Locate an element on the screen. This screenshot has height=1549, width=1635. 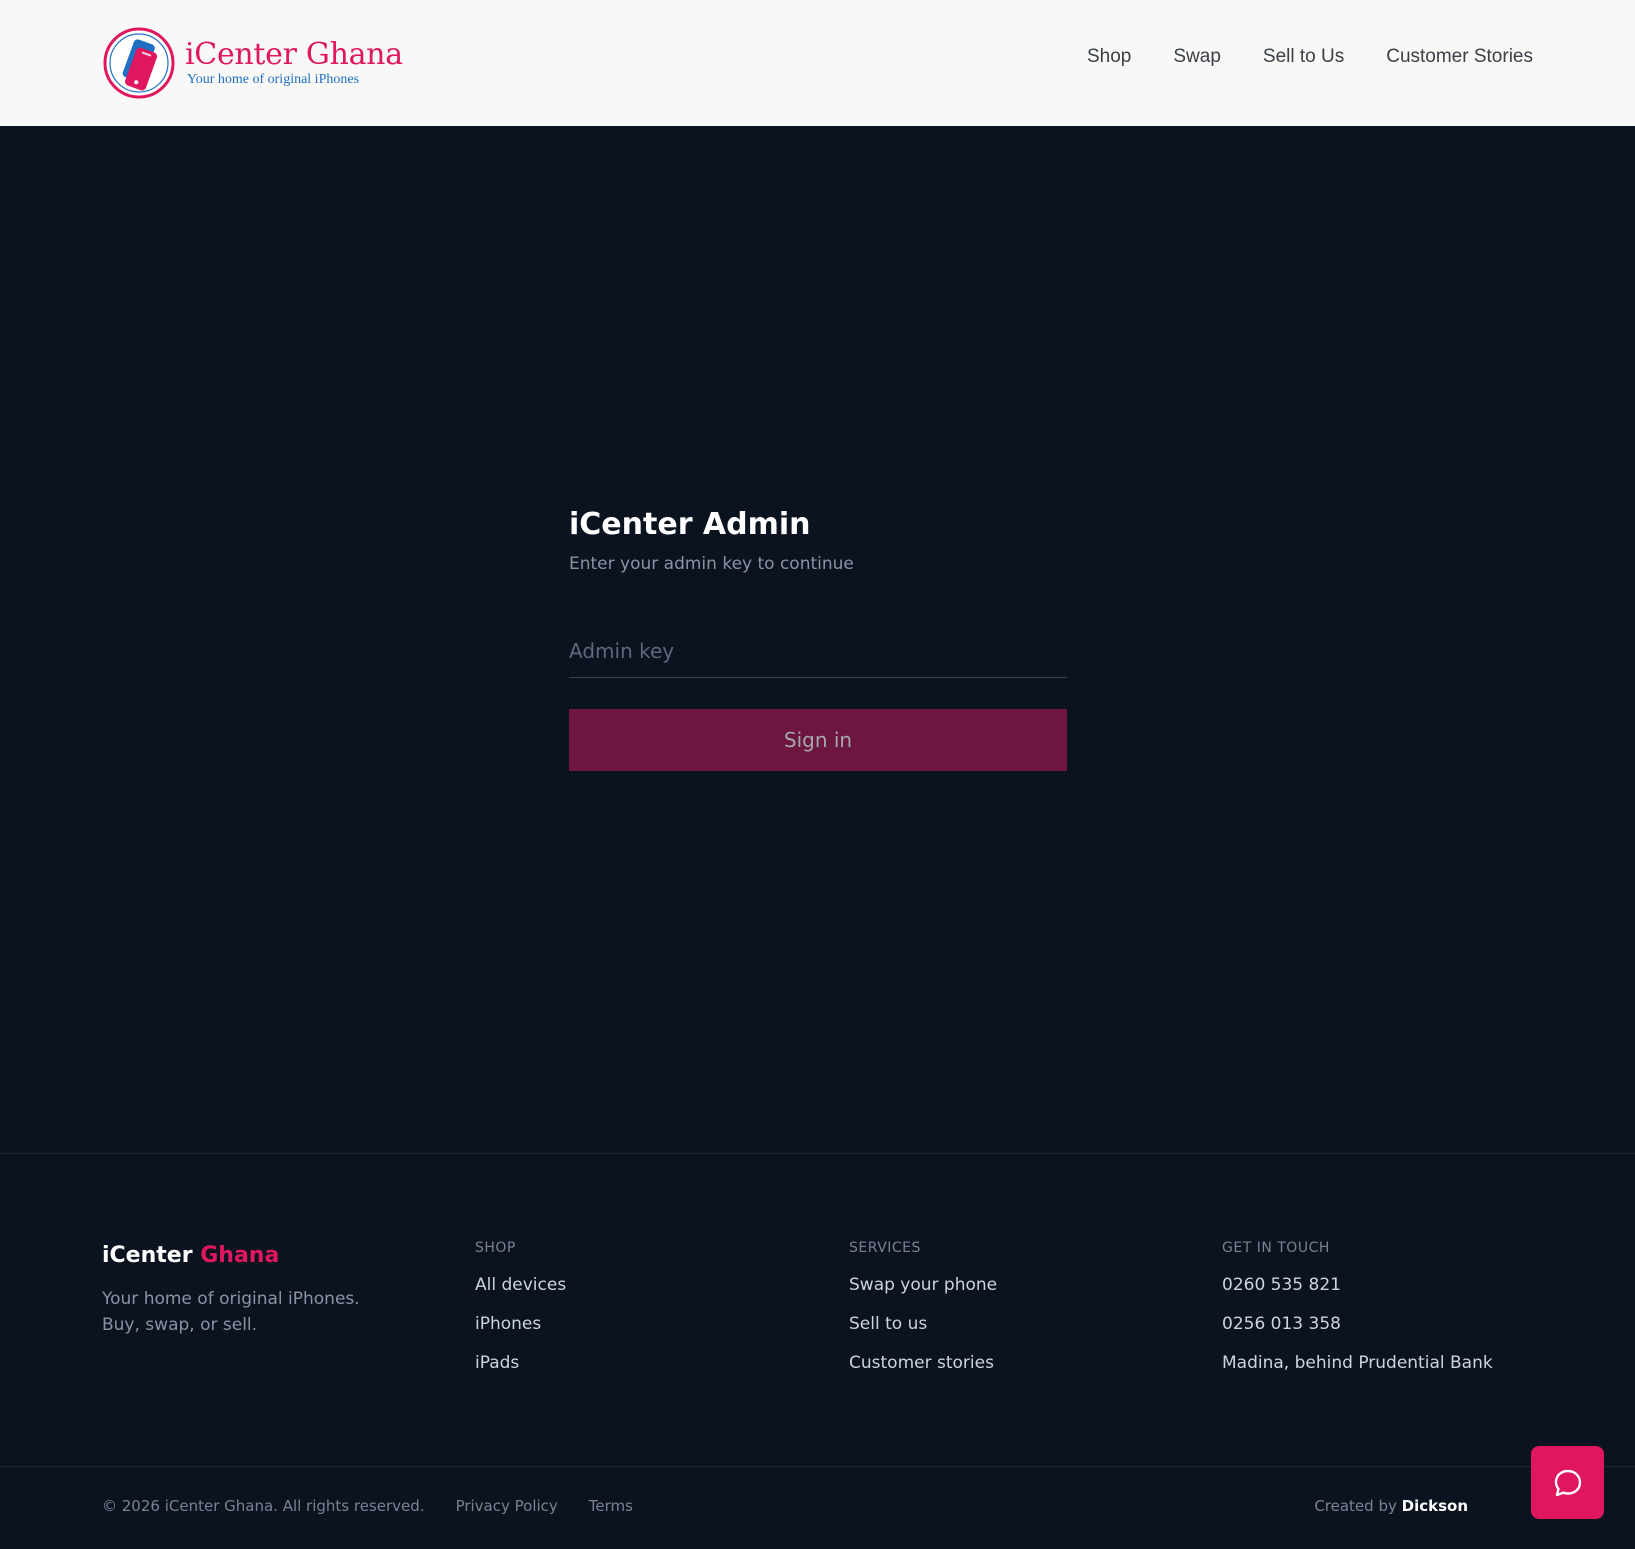
terms-link: Terms is located at coordinates (611, 1506).